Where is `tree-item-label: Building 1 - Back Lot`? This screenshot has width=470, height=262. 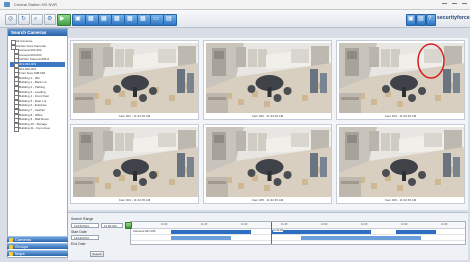
tree-item-label: Building 1 - Back Lot is located at coordinates (33, 82).